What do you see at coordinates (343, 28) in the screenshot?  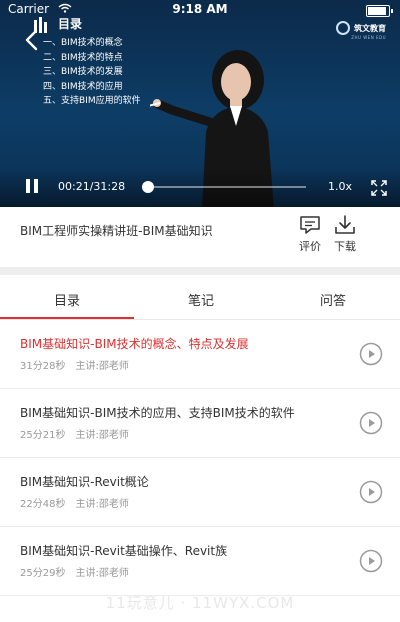 I see `brand-mark-icon` at bounding box center [343, 28].